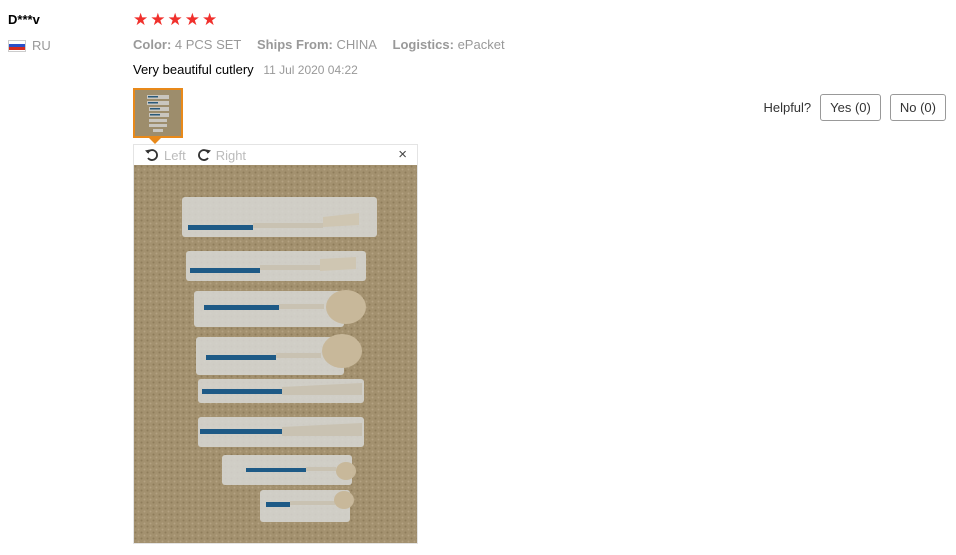  I want to click on reviewer-name: D***v, so click(24, 19).